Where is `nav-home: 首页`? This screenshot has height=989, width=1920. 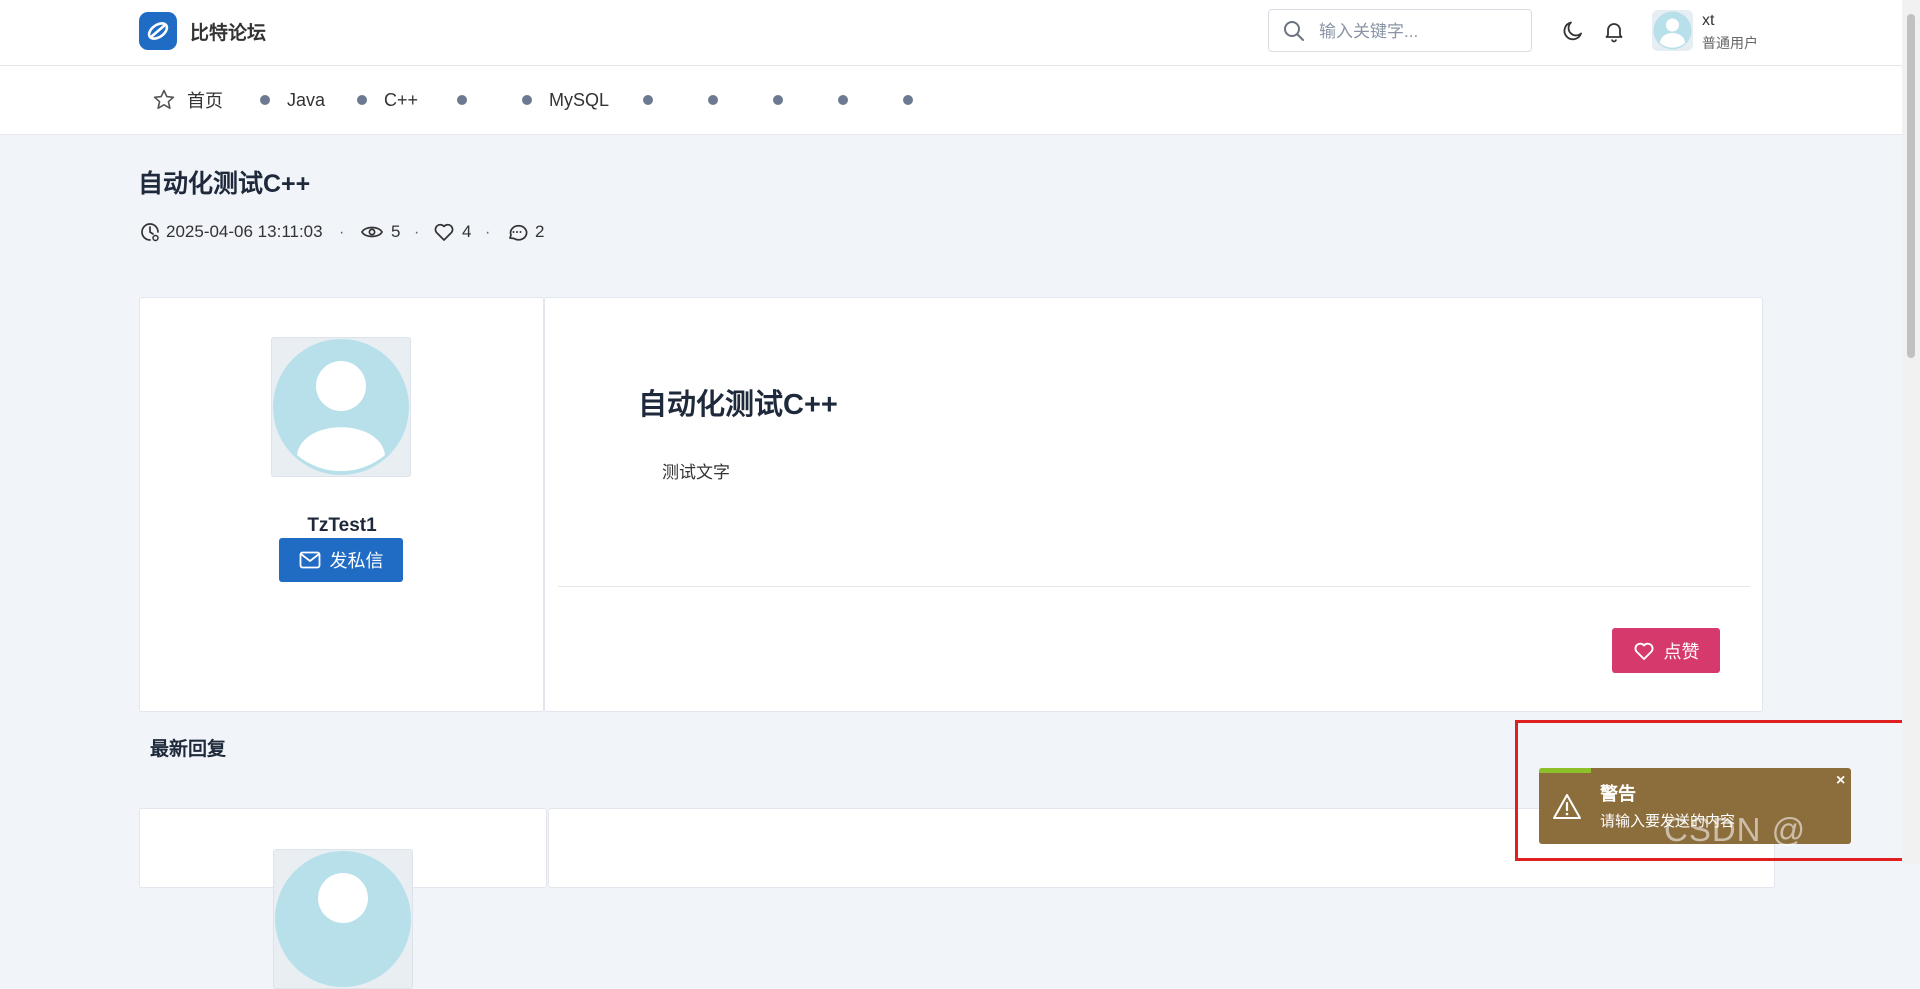 nav-home: 首页 is located at coordinates (187, 100).